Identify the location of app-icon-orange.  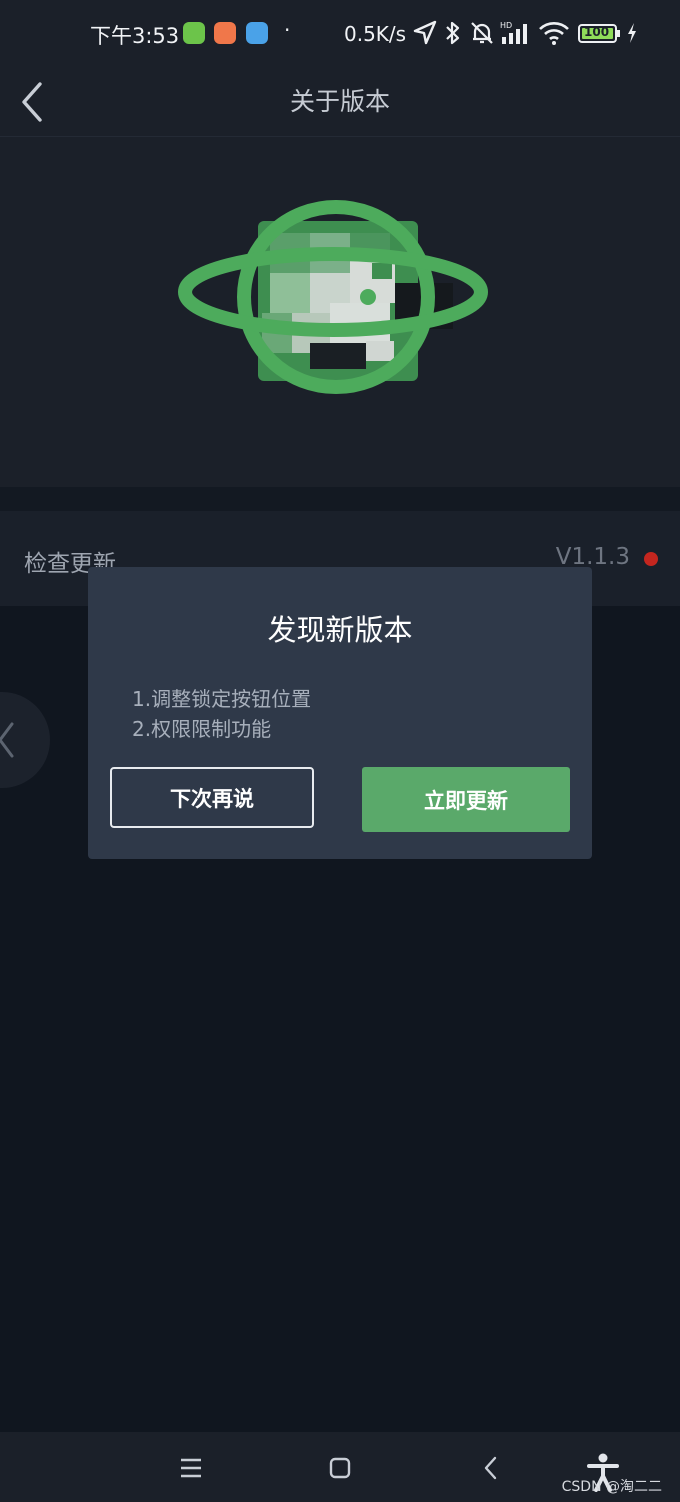
(225, 33).